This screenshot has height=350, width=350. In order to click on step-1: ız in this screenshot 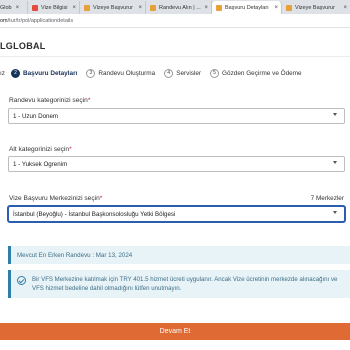, I will do `click(2, 73)`.